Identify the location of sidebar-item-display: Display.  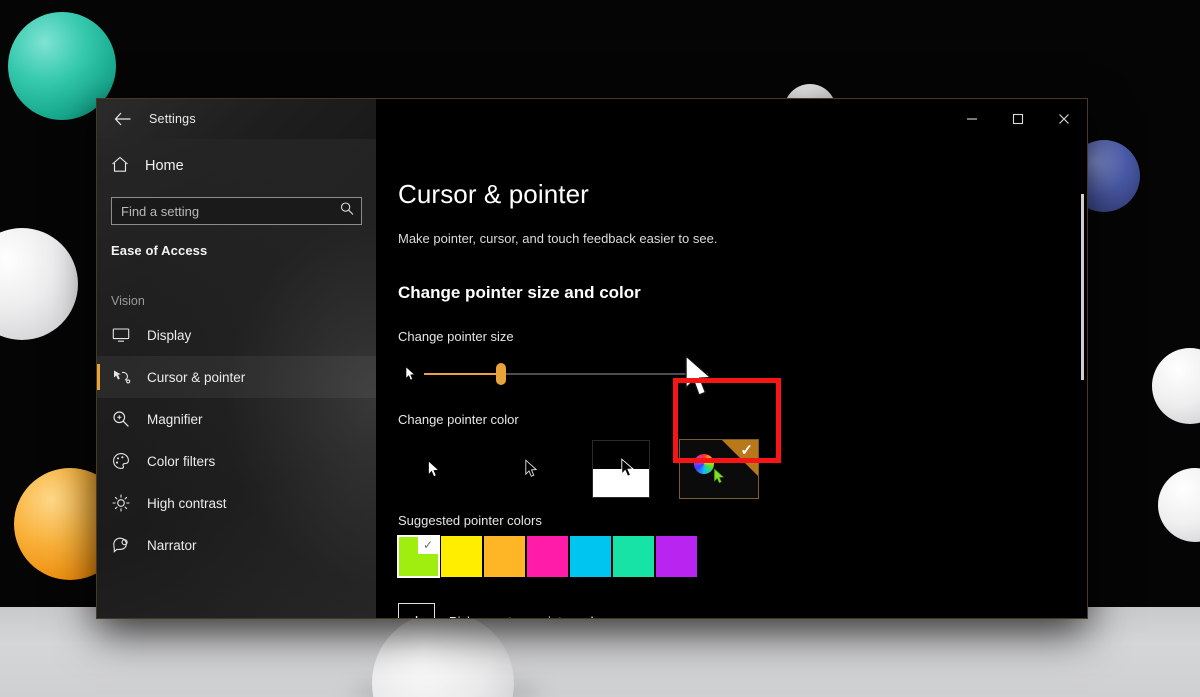
(236, 335).